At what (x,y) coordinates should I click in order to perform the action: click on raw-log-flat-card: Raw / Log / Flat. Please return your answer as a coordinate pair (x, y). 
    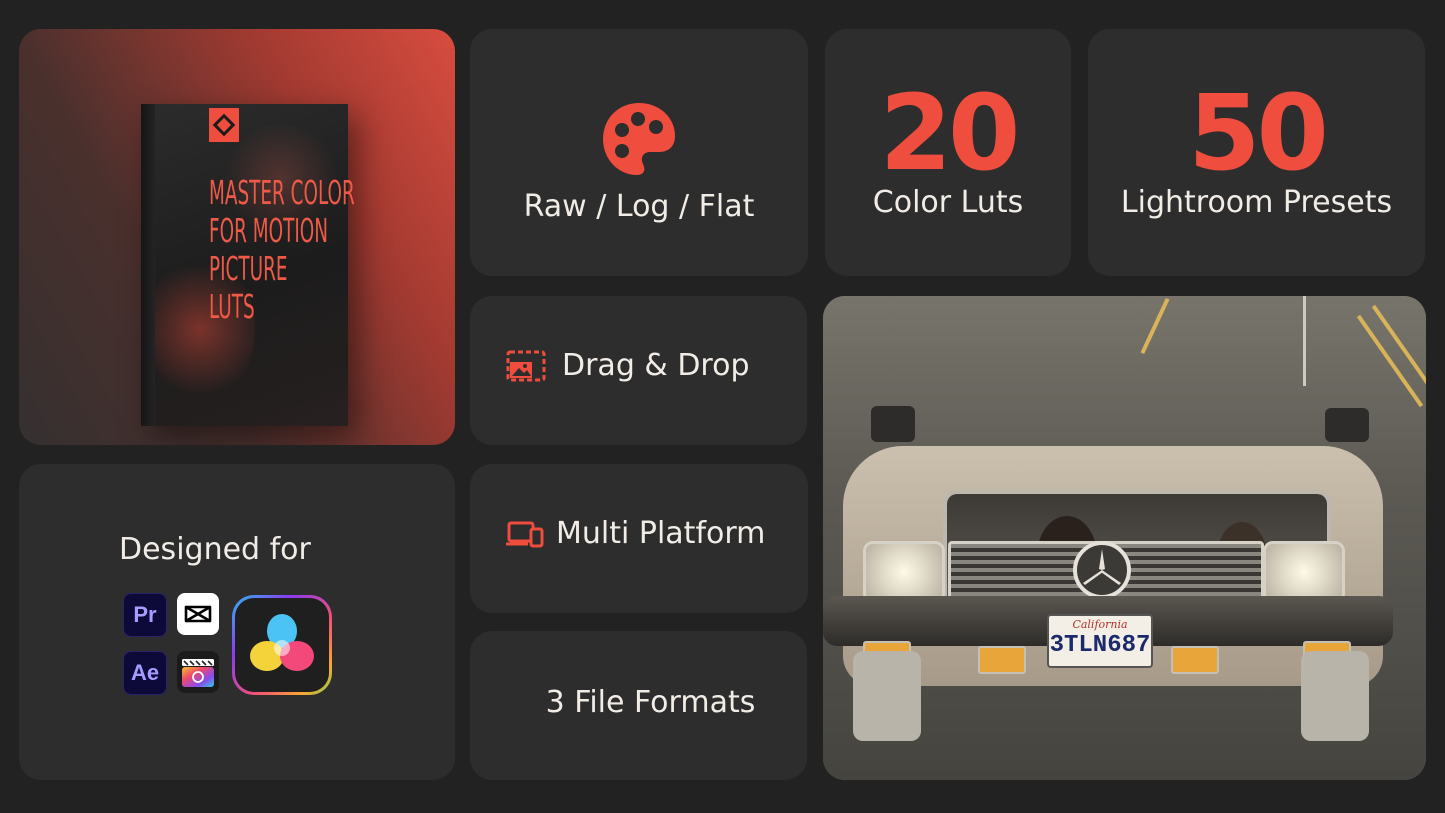
    Looking at the image, I should click on (639, 152).